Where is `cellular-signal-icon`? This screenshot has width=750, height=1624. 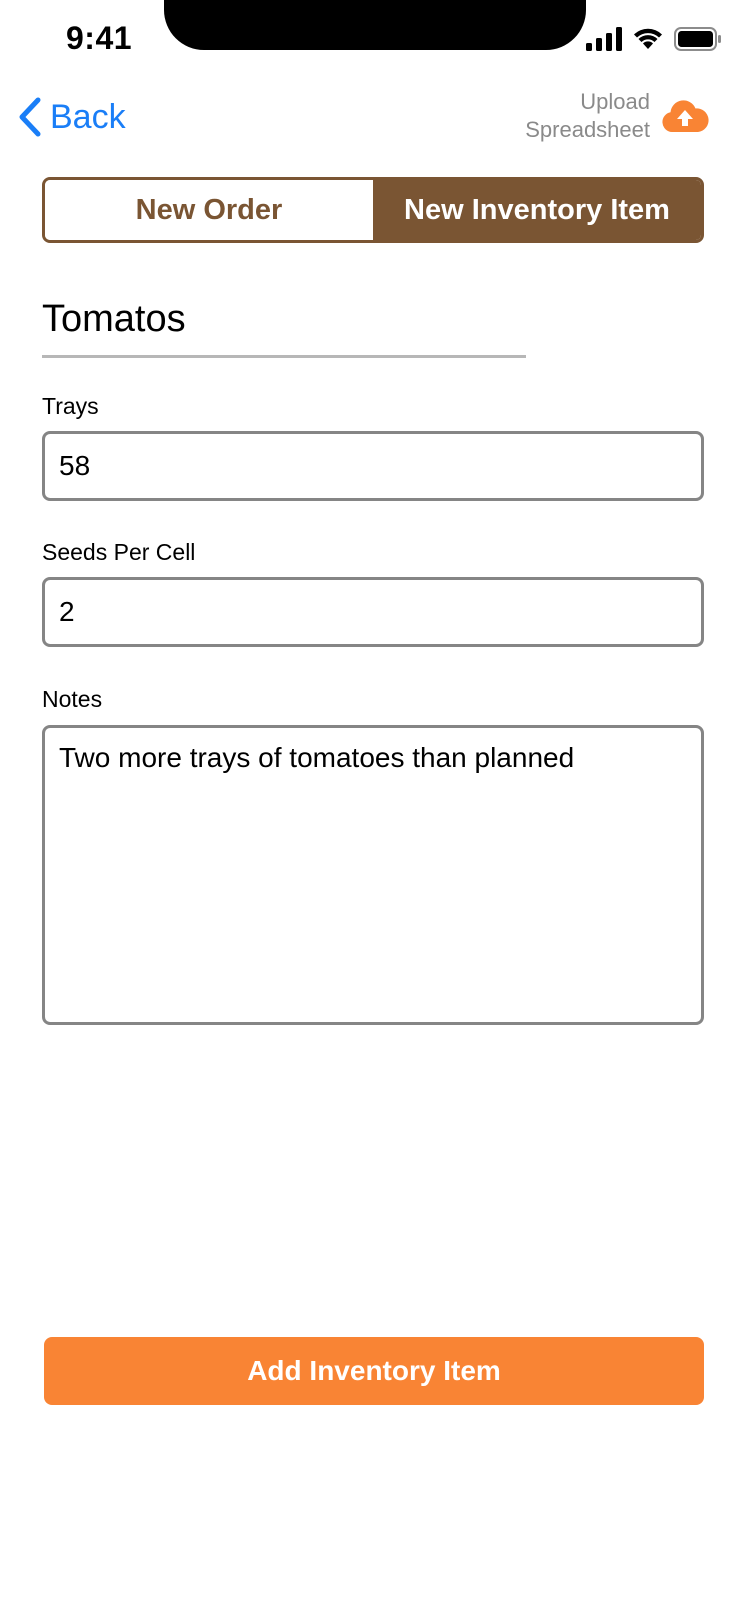
cellular-signal-icon is located at coordinates (604, 39).